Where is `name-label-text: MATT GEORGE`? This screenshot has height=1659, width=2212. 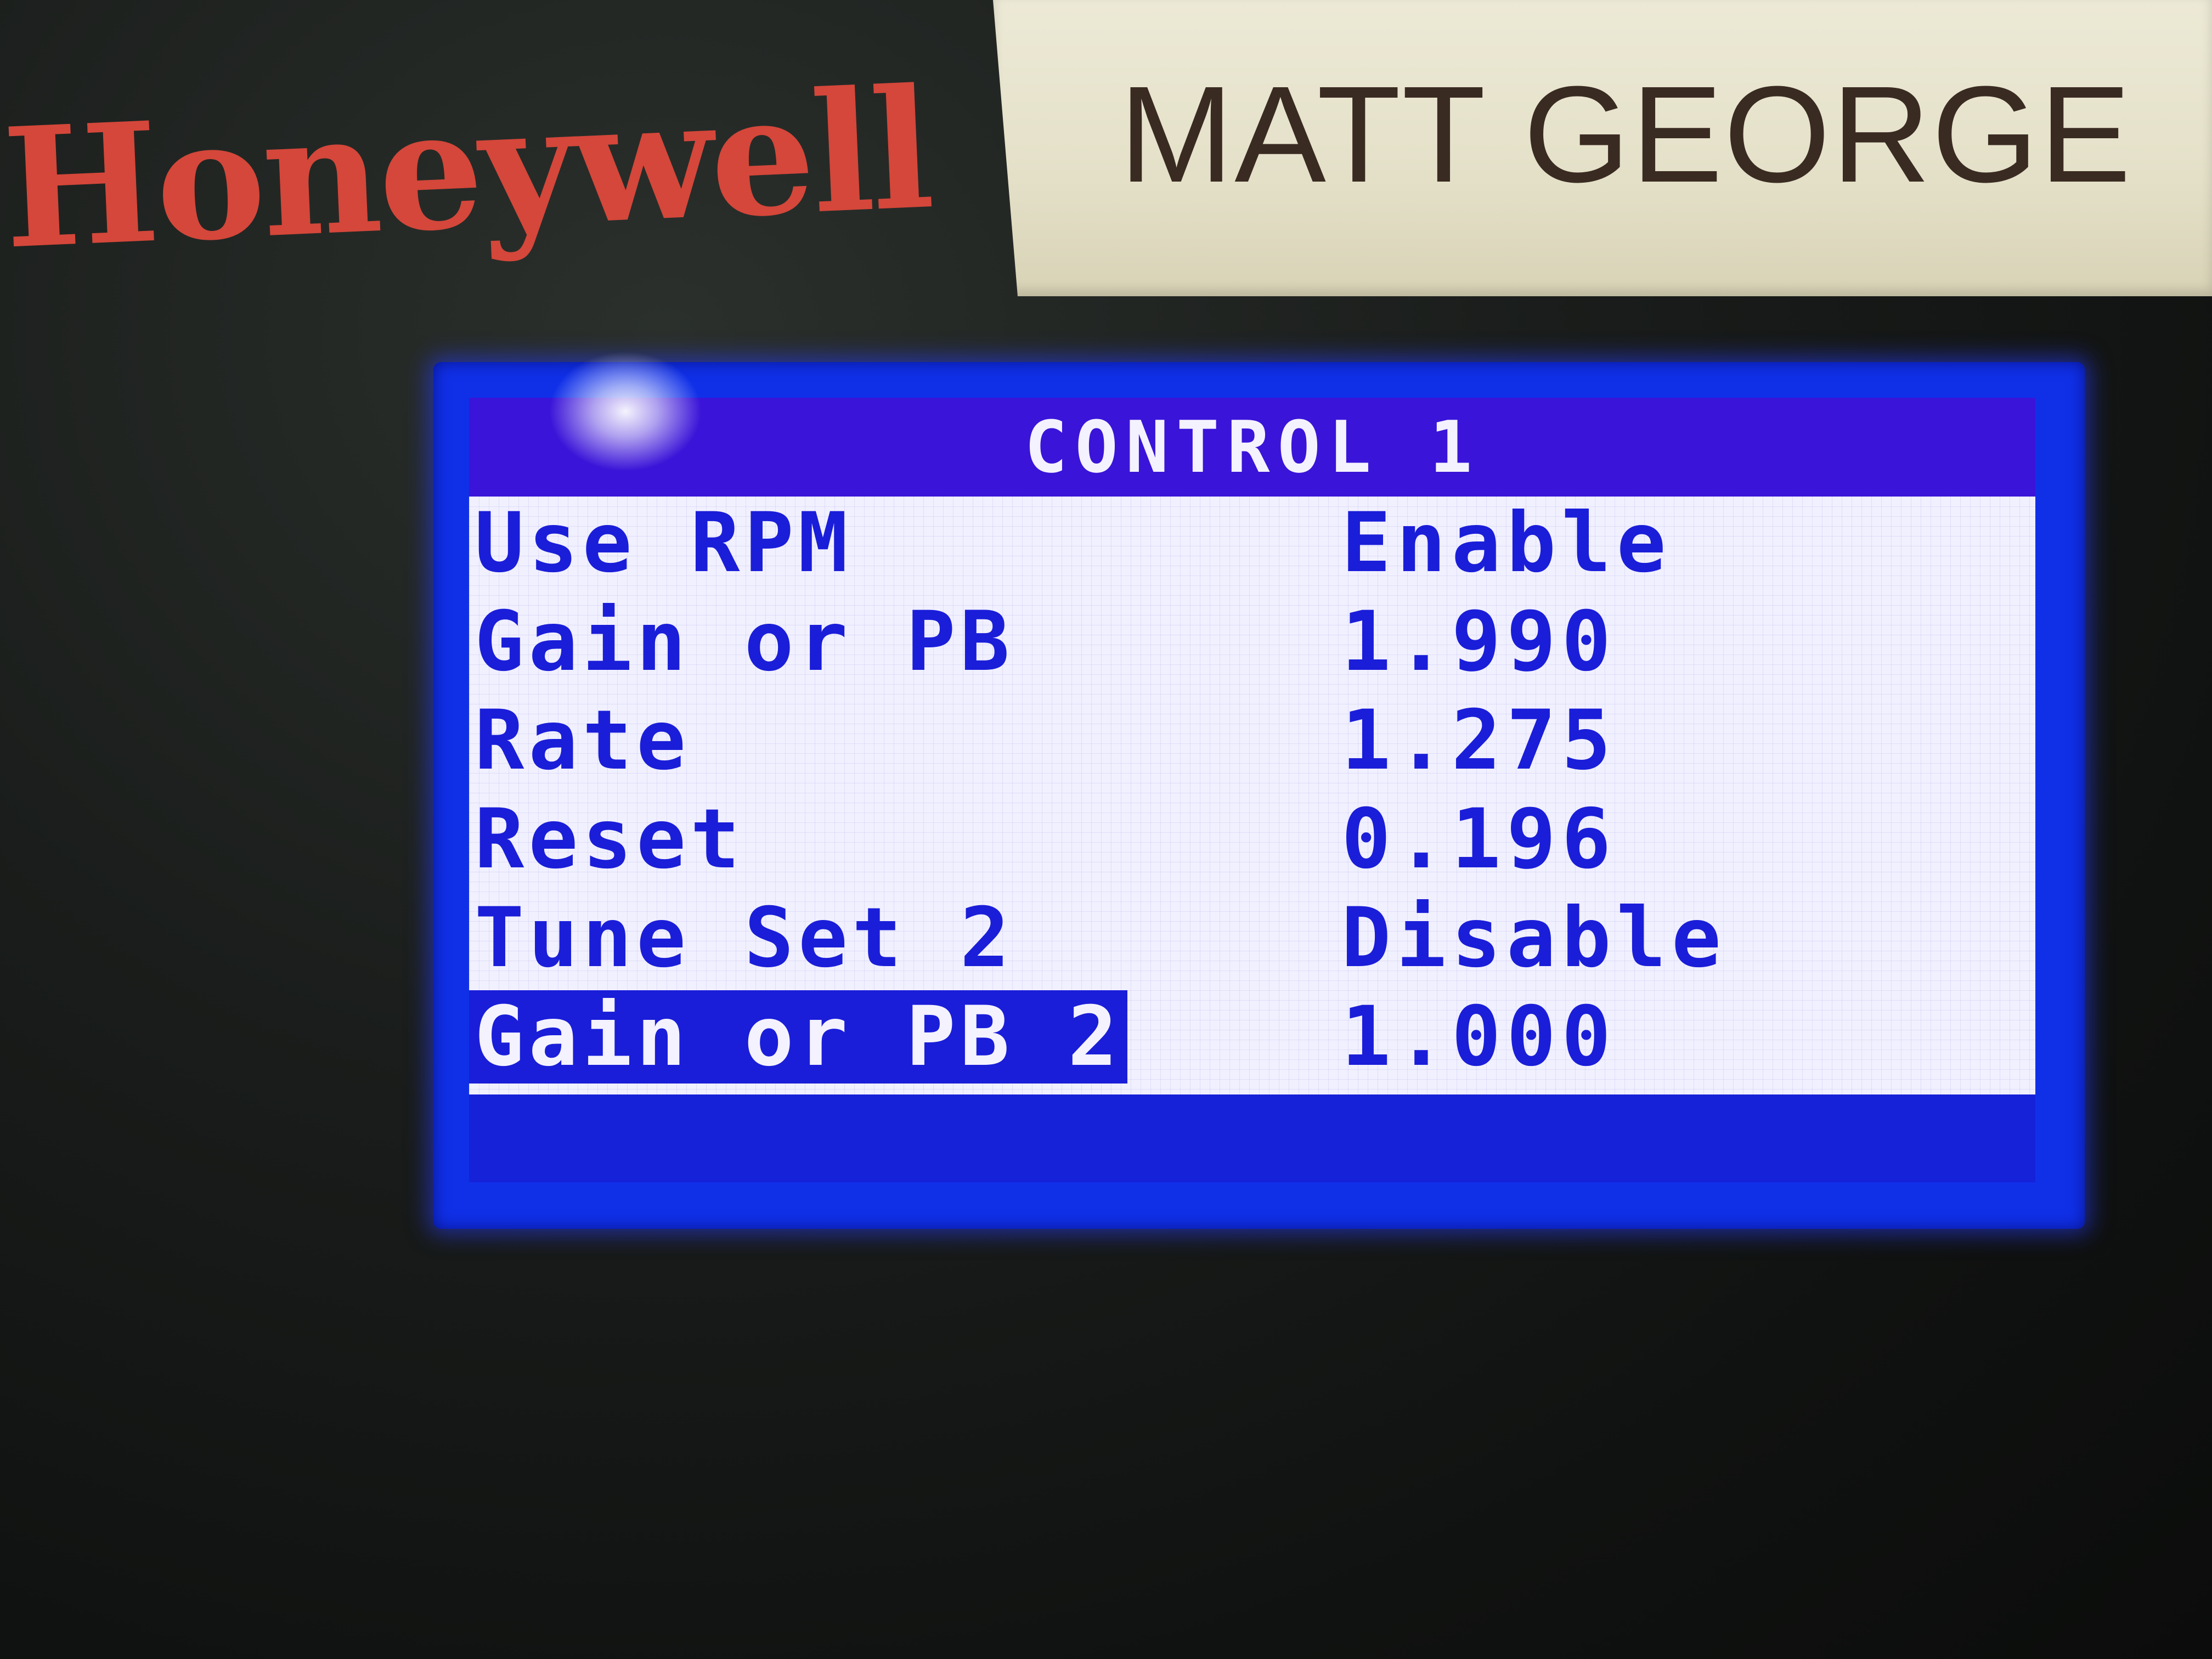 name-label-text: MATT GEORGE is located at coordinates (1626, 134).